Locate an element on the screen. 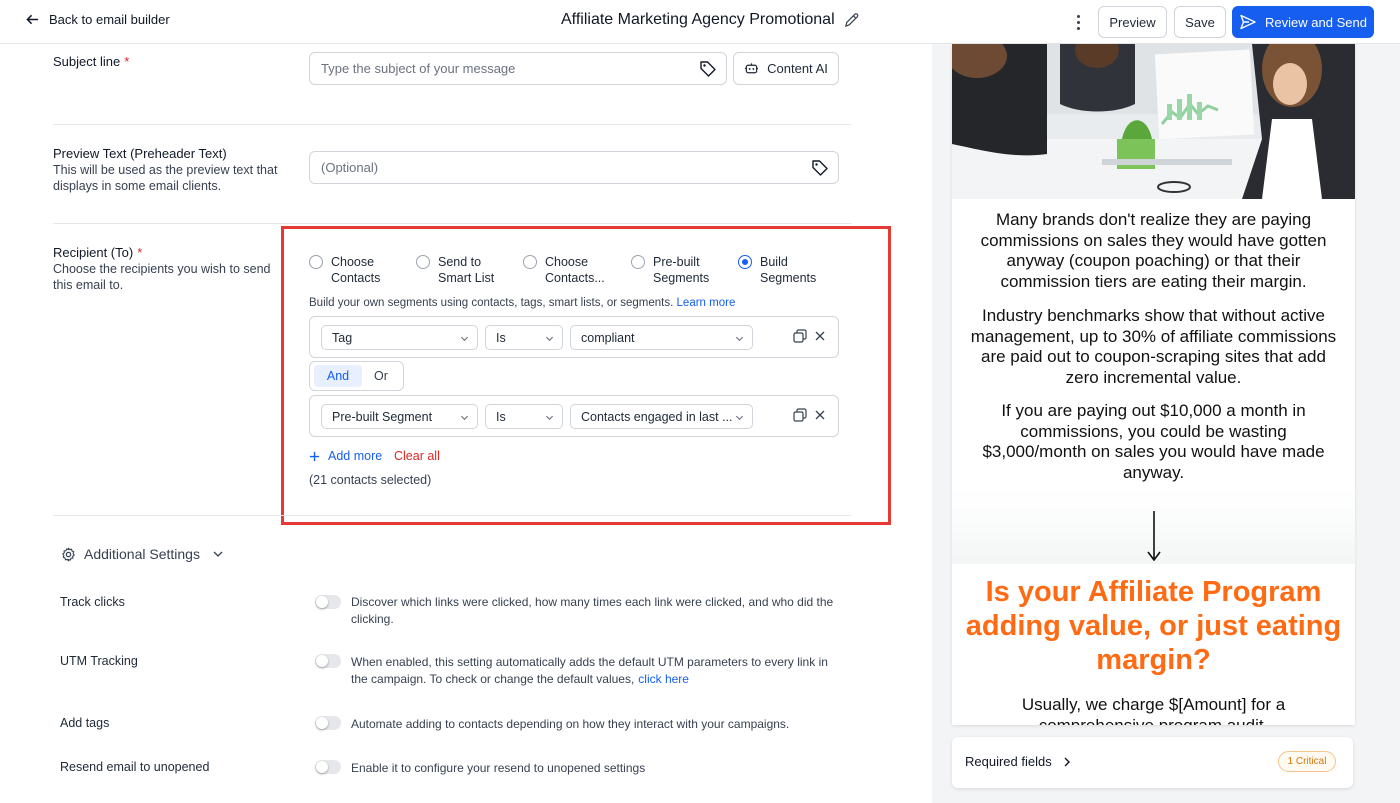 The height and width of the screenshot is (803, 1400). pencil-icon is located at coordinates (851, 20).